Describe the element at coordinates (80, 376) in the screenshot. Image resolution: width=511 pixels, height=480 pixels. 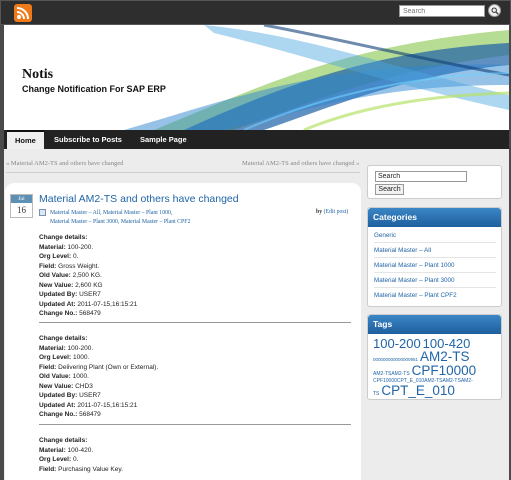
I see `old-value: 1000.` at that location.